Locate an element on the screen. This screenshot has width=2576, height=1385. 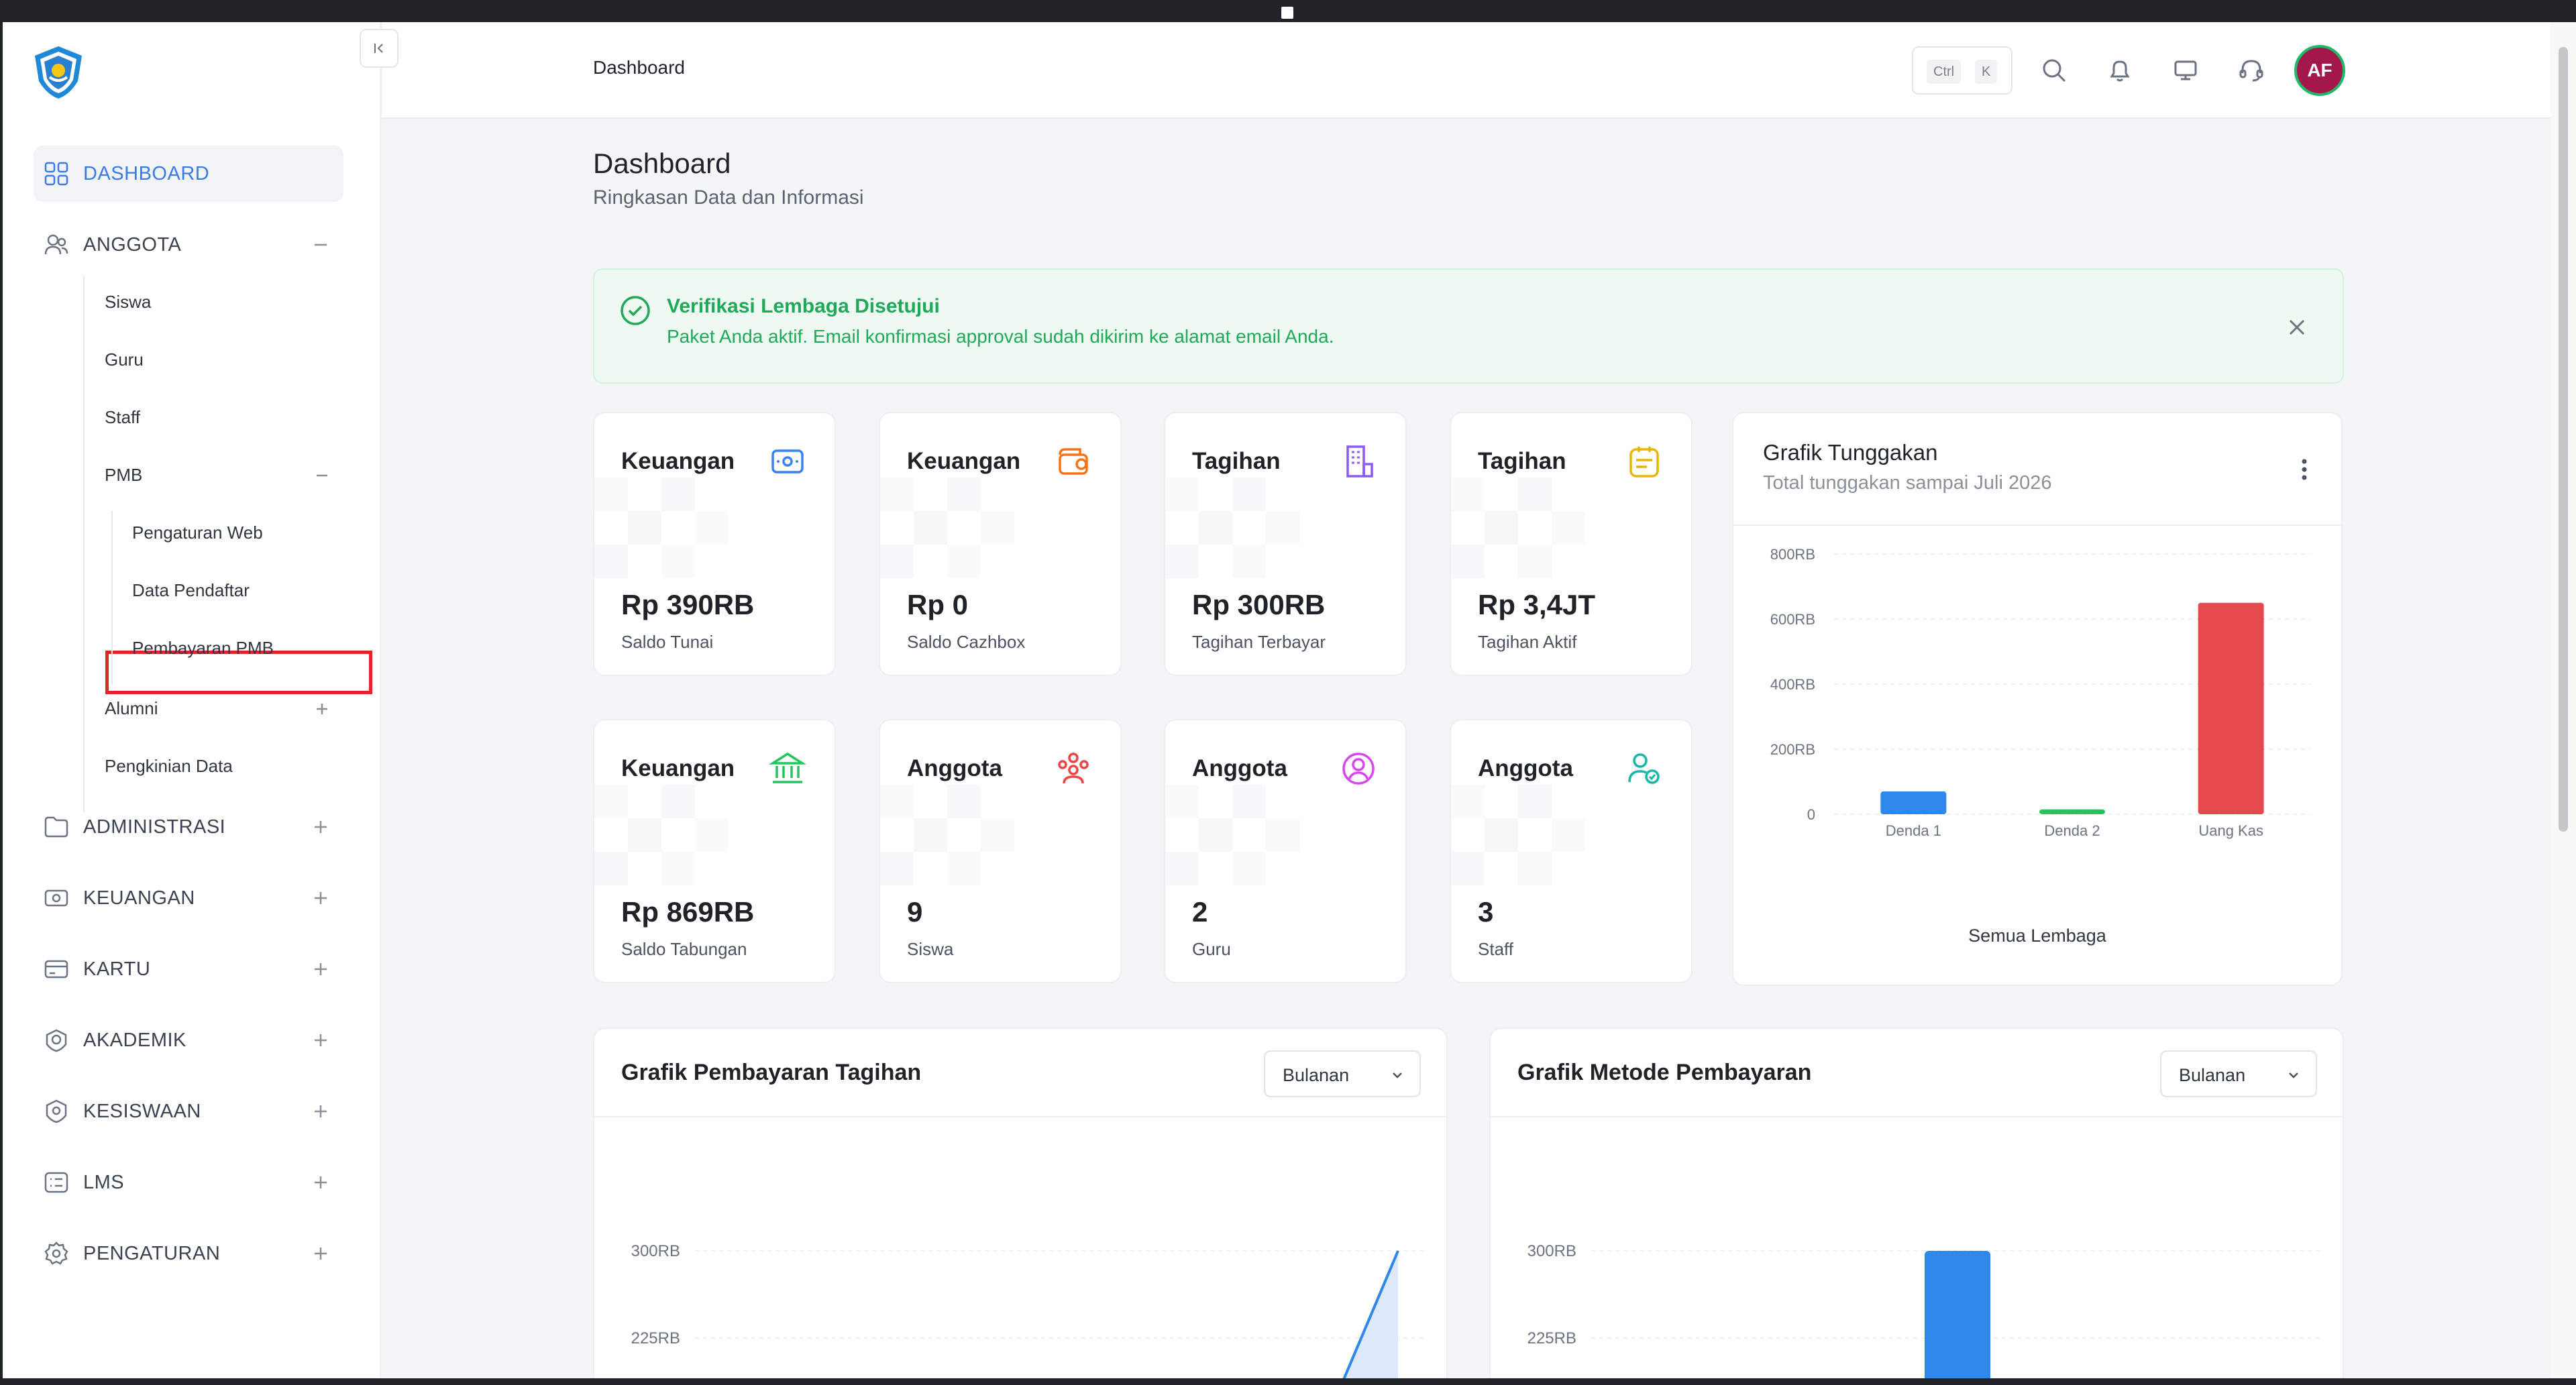
sidebar-subitem-pmb: PMB is located at coordinates (123, 476).